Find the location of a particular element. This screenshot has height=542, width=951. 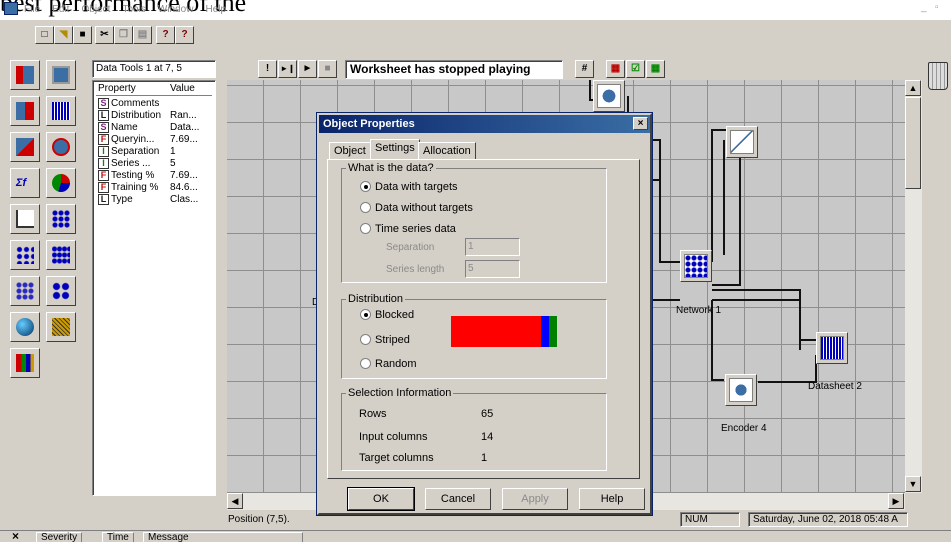

tab-object: Object is located at coordinates (350, 151).